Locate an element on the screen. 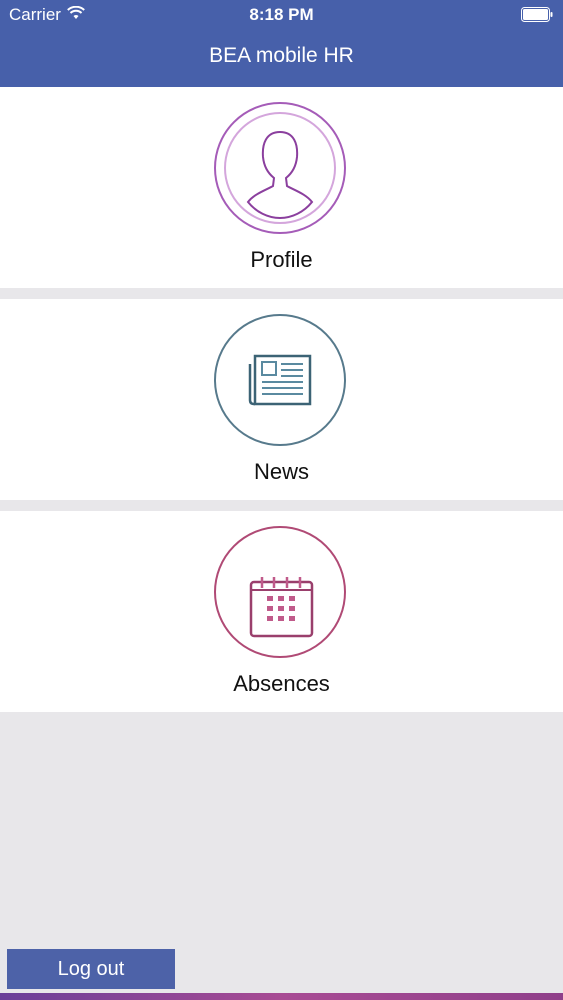 The height and width of the screenshot is (1000, 563). news-icon-circle is located at coordinates (280, 380).